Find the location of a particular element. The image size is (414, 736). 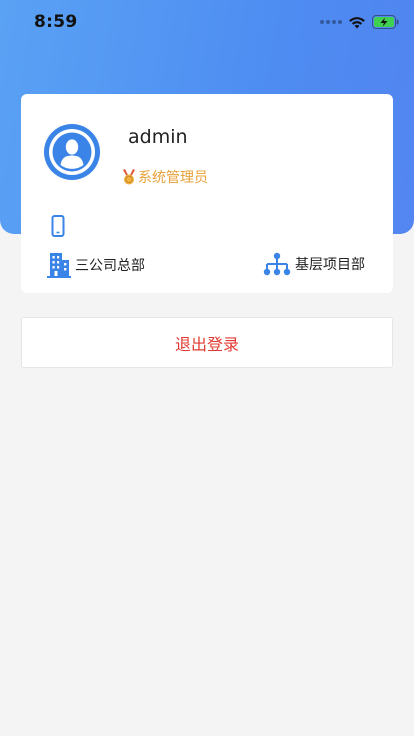

signal-dots-icon is located at coordinates (331, 22).